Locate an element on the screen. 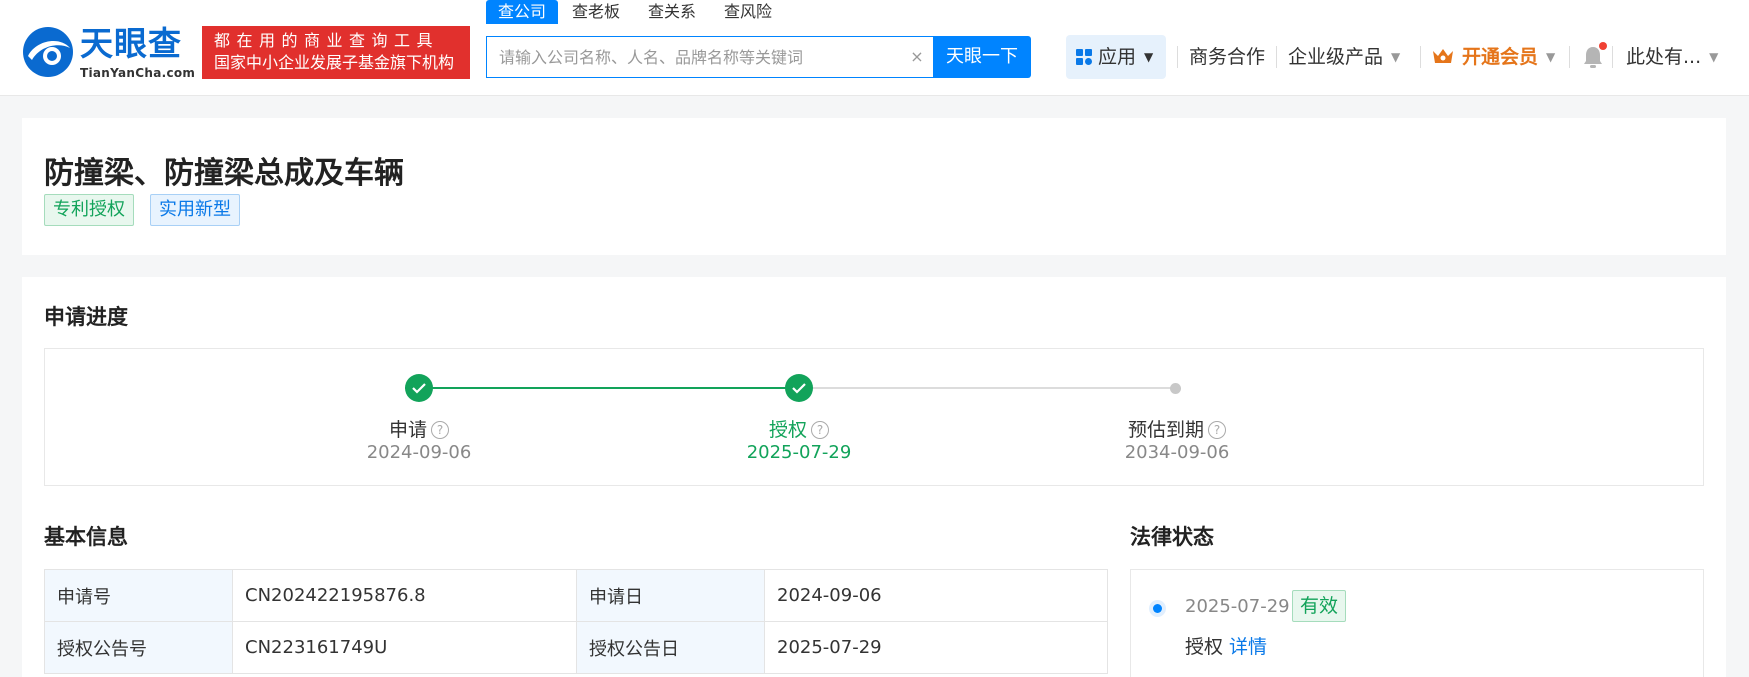  site-logo: 天眼查 TianYanCha.com is located at coordinates (109, 51).